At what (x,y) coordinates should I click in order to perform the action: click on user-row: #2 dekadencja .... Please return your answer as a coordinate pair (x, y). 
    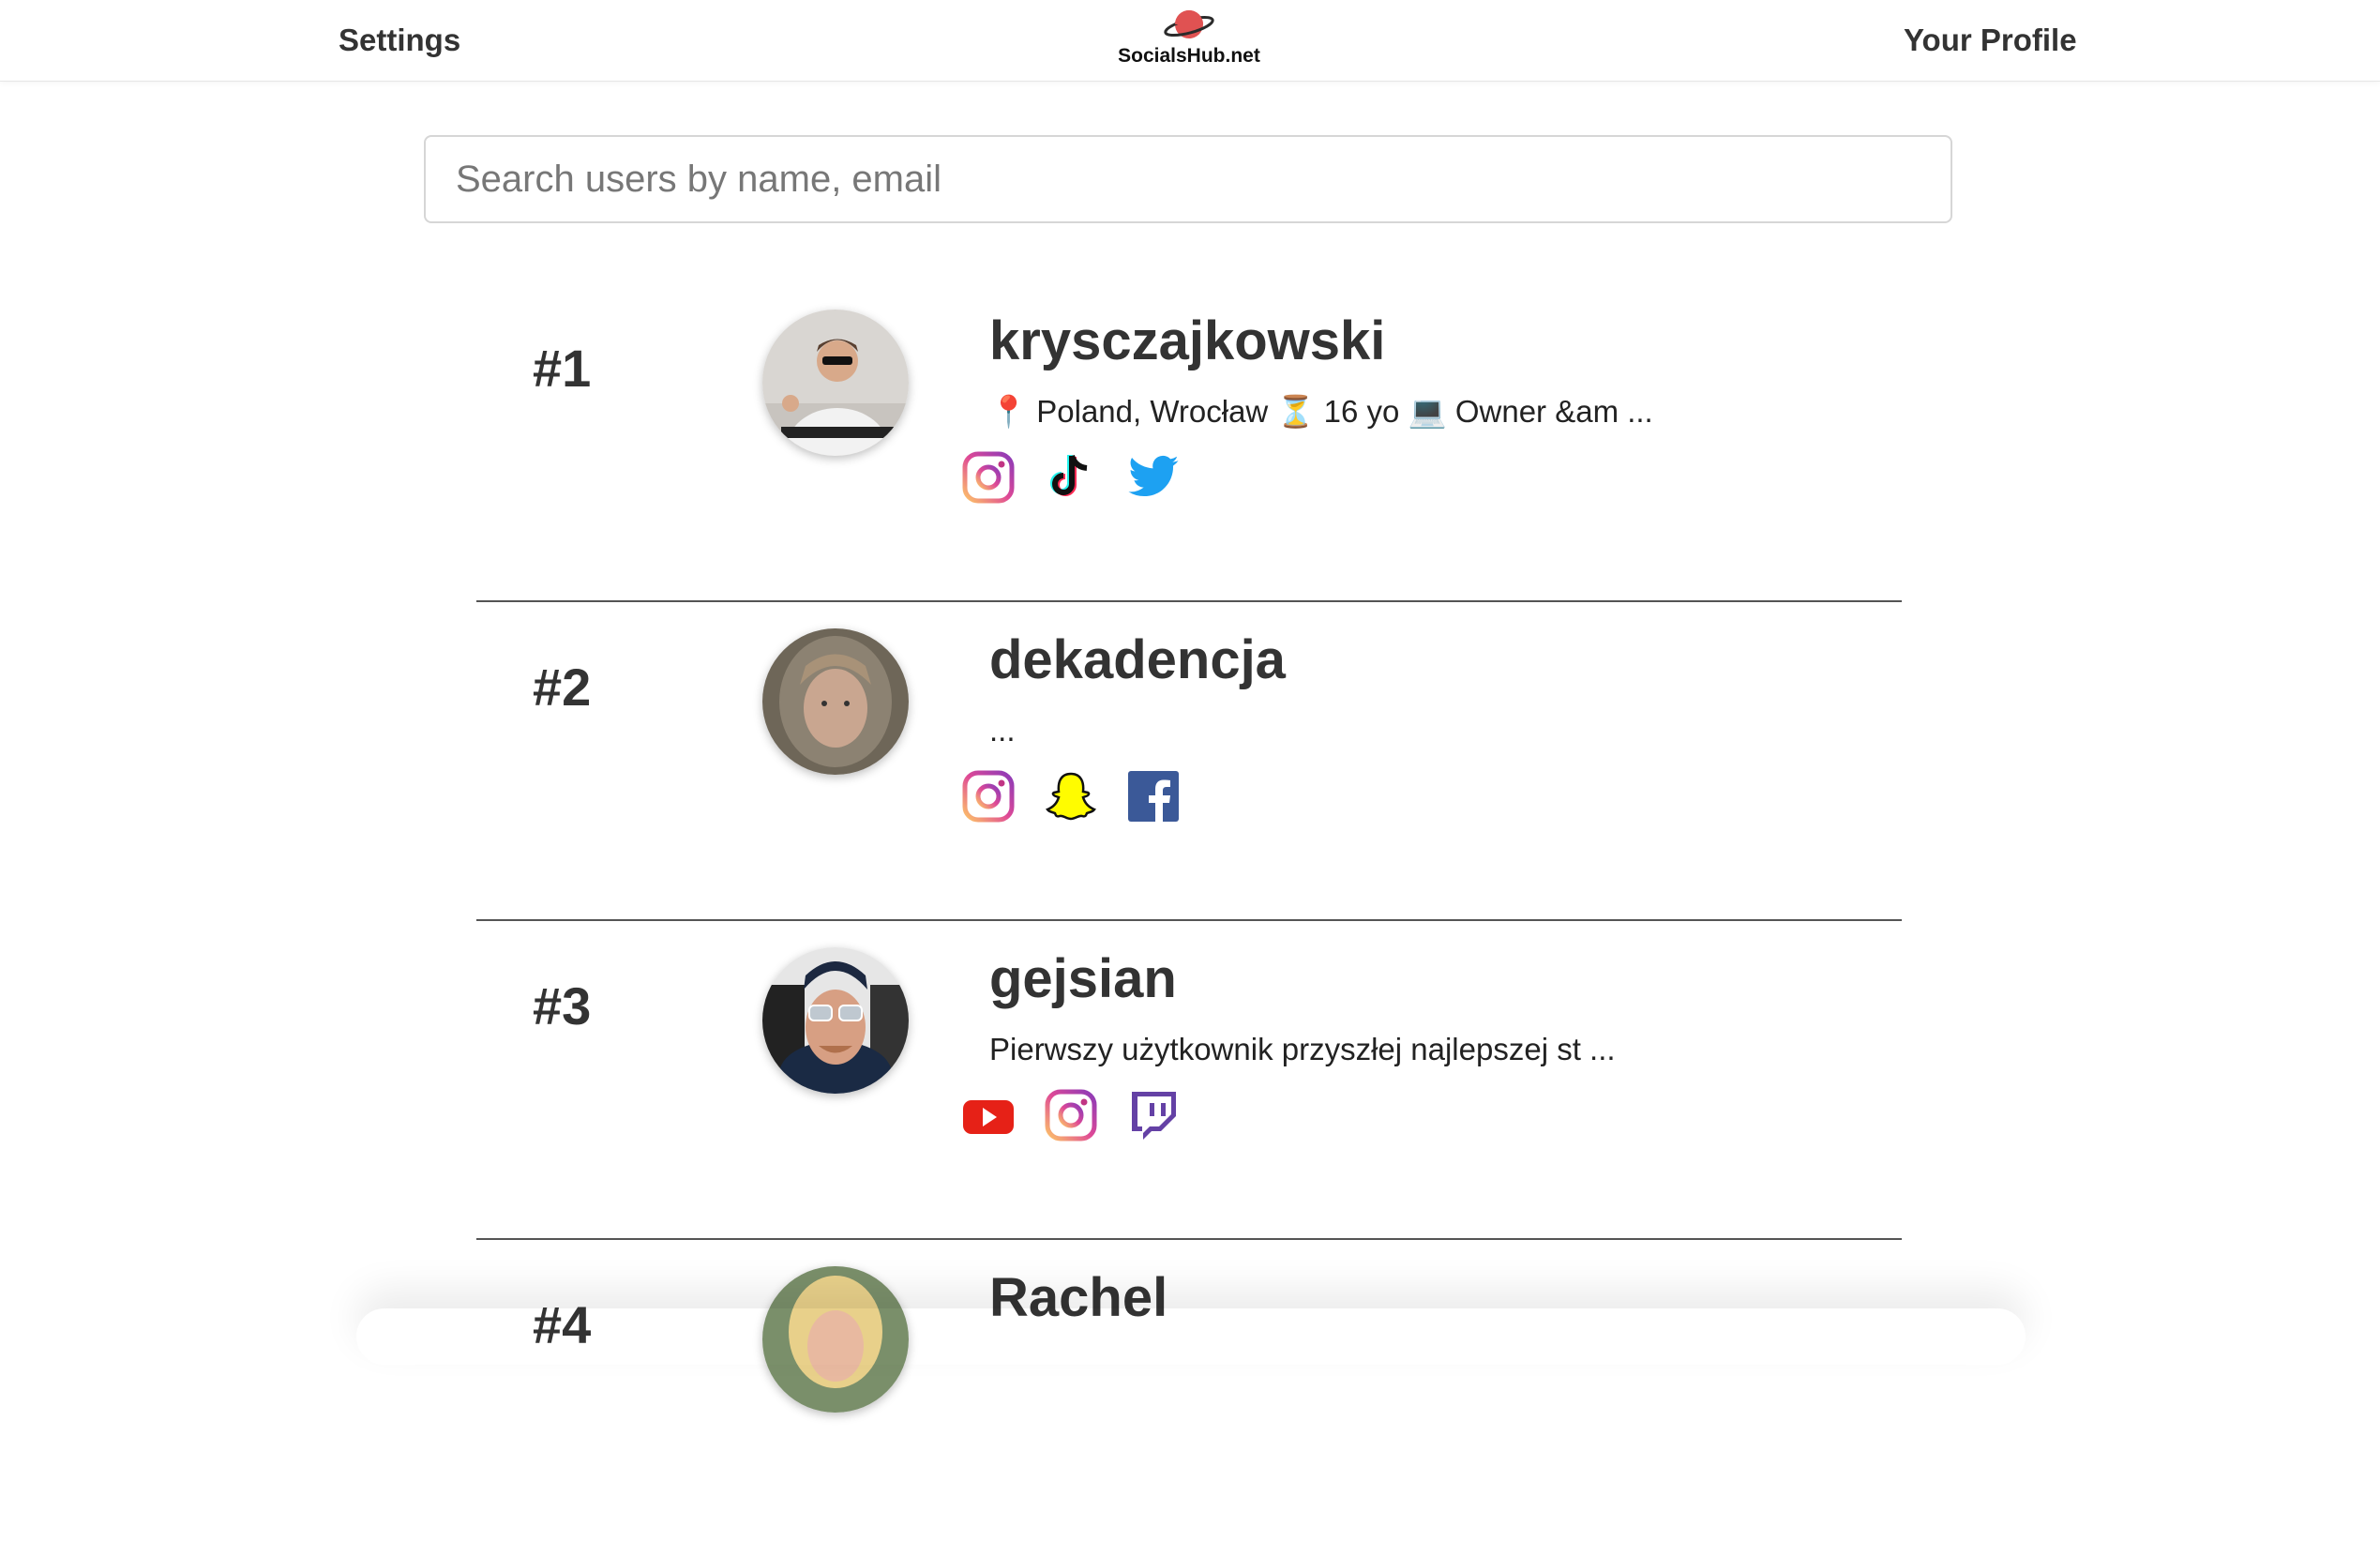
    Looking at the image, I should click on (1189, 760).